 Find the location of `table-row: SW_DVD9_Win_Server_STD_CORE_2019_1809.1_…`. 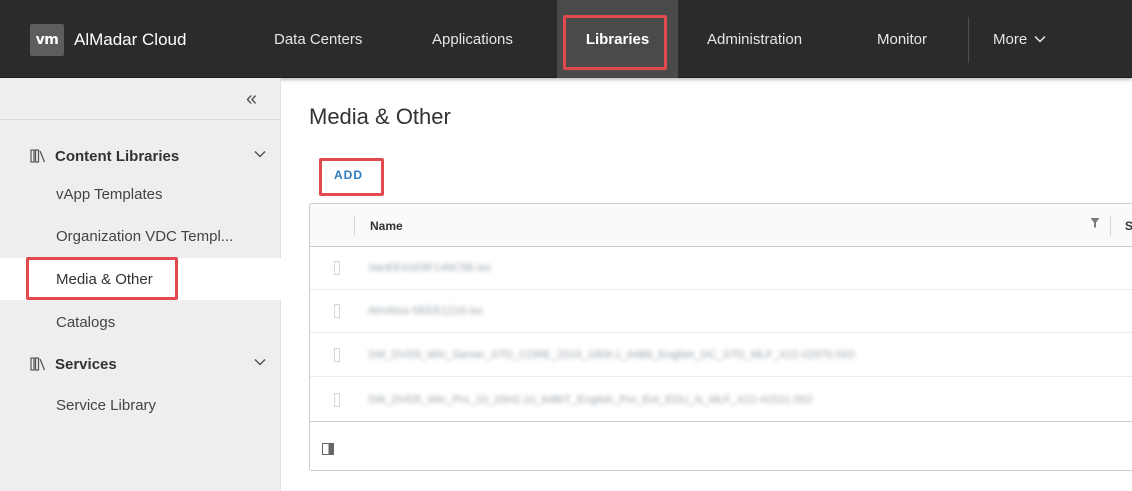

table-row: SW_DVD9_Win_Server_STD_CORE_2019_1809.1_… is located at coordinates (721, 356).